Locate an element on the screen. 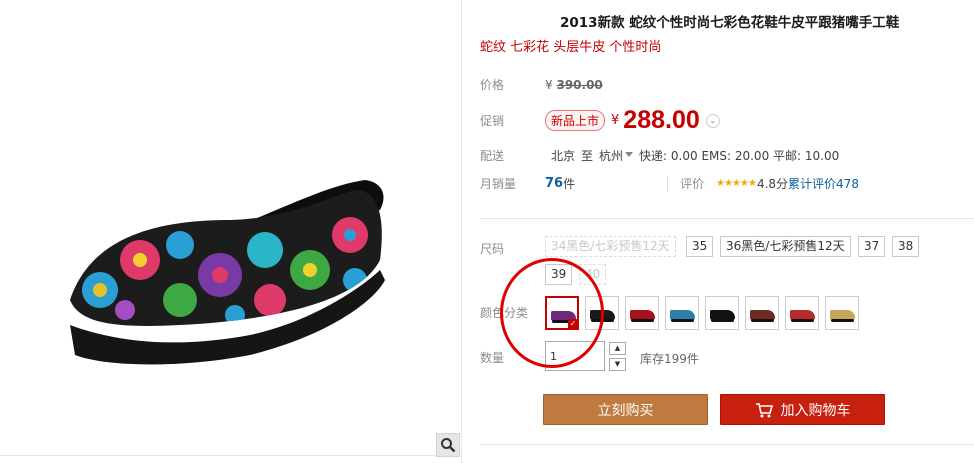 The width and height of the screenshot is (974, 463). sales-row: 月销量 76 件 评价 ★★★★★ 4.8分 累计评价478 is located at coordinates (669, 183).